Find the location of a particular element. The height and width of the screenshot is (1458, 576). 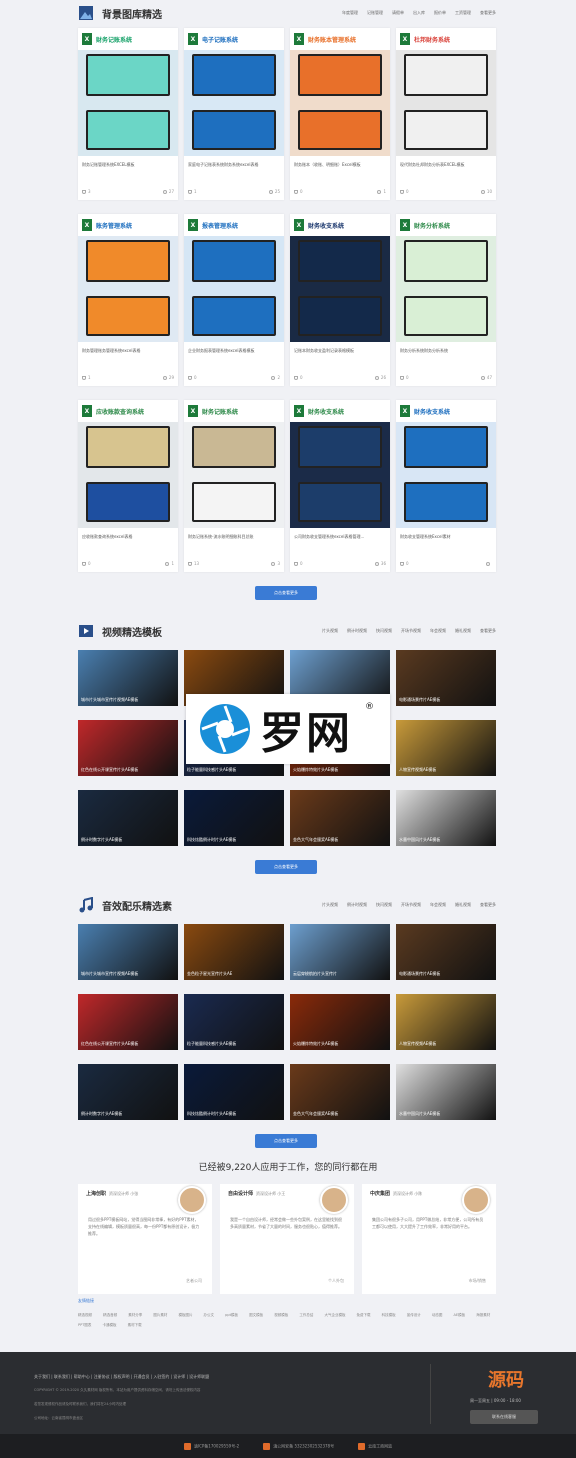

nav-link: 年度管理 is located at coordinates (350, 13).